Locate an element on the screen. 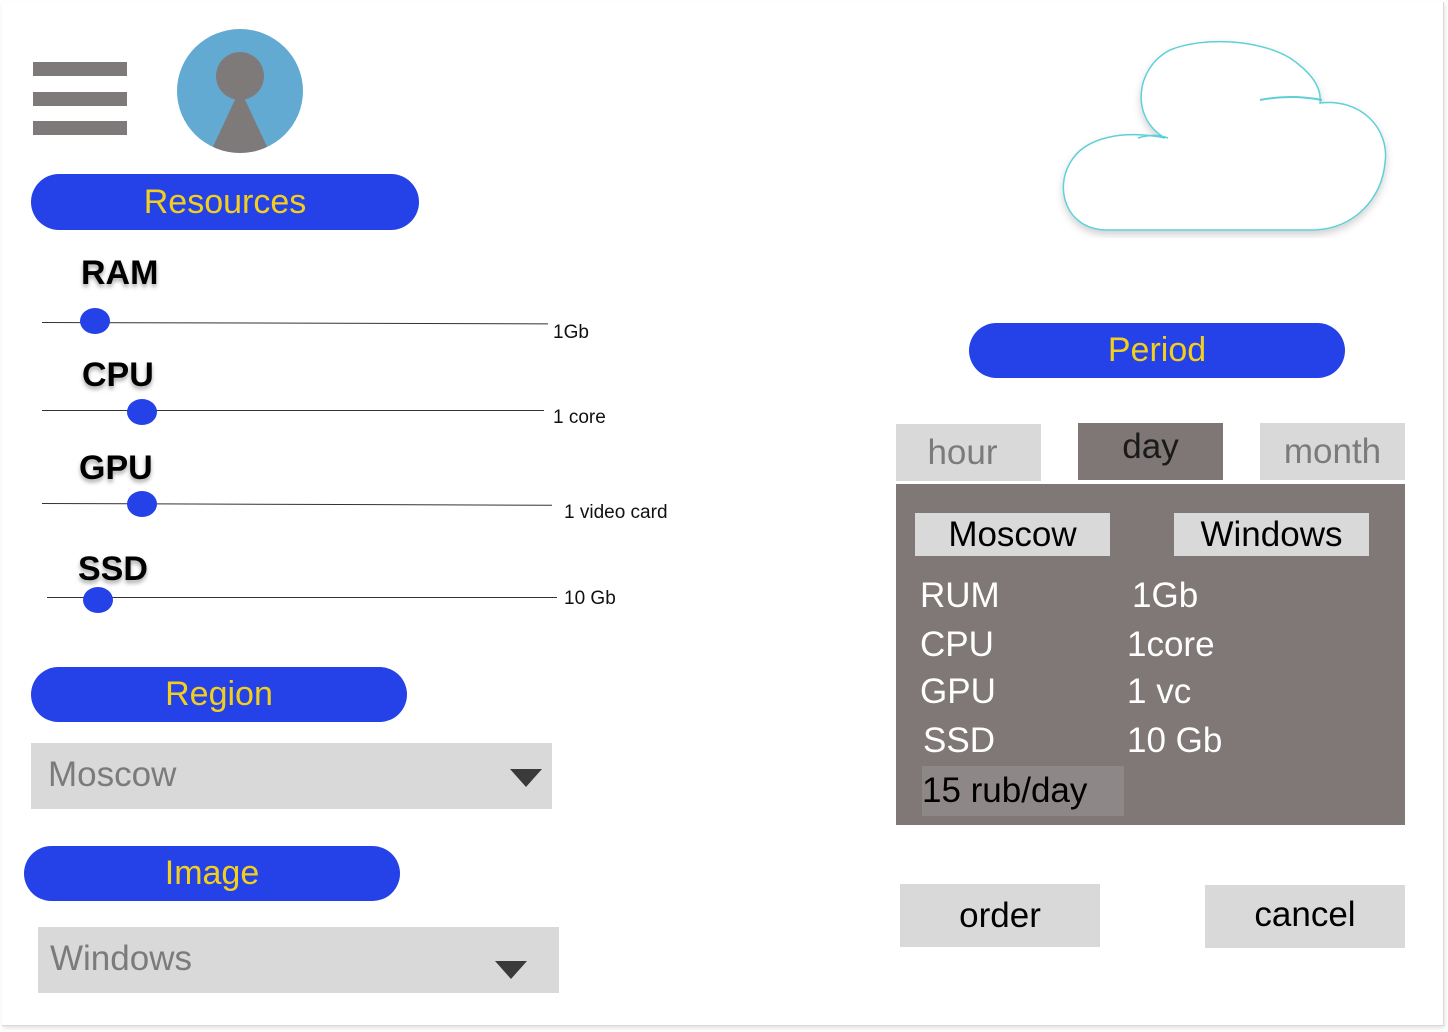  ram-value: 1Gb is located at coordinates (571, 332).